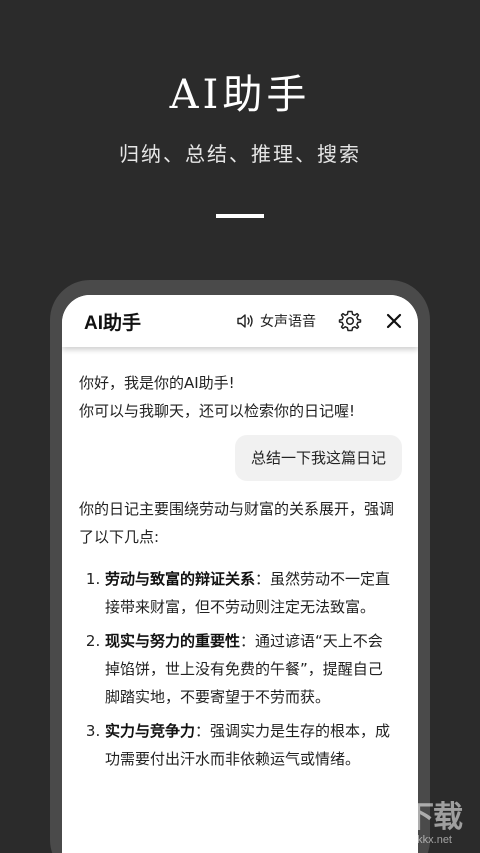 This screenshot has width=480, height=853. I want to click on close-icon, so click(394, 321).